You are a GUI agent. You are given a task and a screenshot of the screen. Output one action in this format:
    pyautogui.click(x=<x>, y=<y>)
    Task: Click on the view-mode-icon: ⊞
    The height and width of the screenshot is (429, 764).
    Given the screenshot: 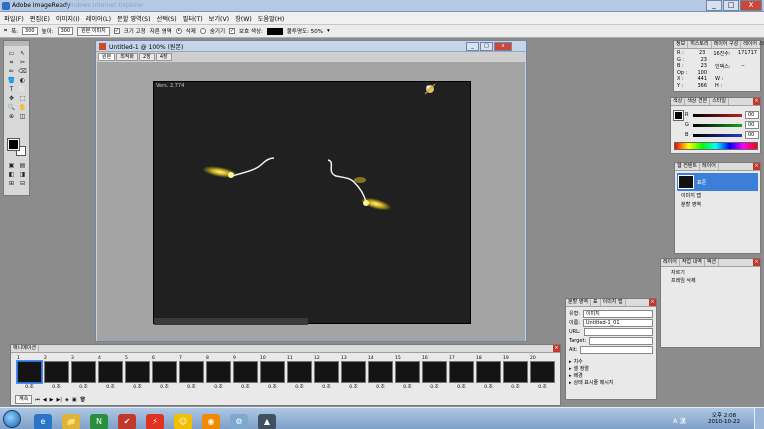 What is the action you would take?
    pyautogui.click(x=11, y=183)
    